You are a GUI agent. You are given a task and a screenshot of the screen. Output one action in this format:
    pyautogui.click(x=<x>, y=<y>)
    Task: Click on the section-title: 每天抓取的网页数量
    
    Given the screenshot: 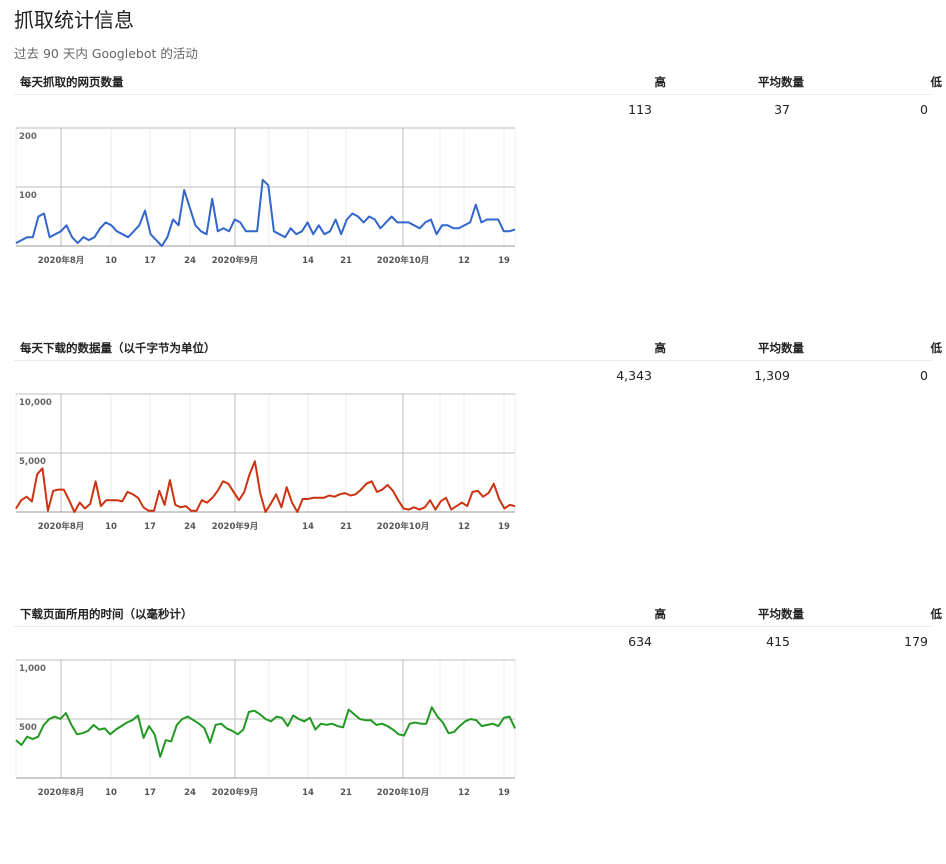 What is the action you would take?
    pyautogui.click(x=72, y=82)
    